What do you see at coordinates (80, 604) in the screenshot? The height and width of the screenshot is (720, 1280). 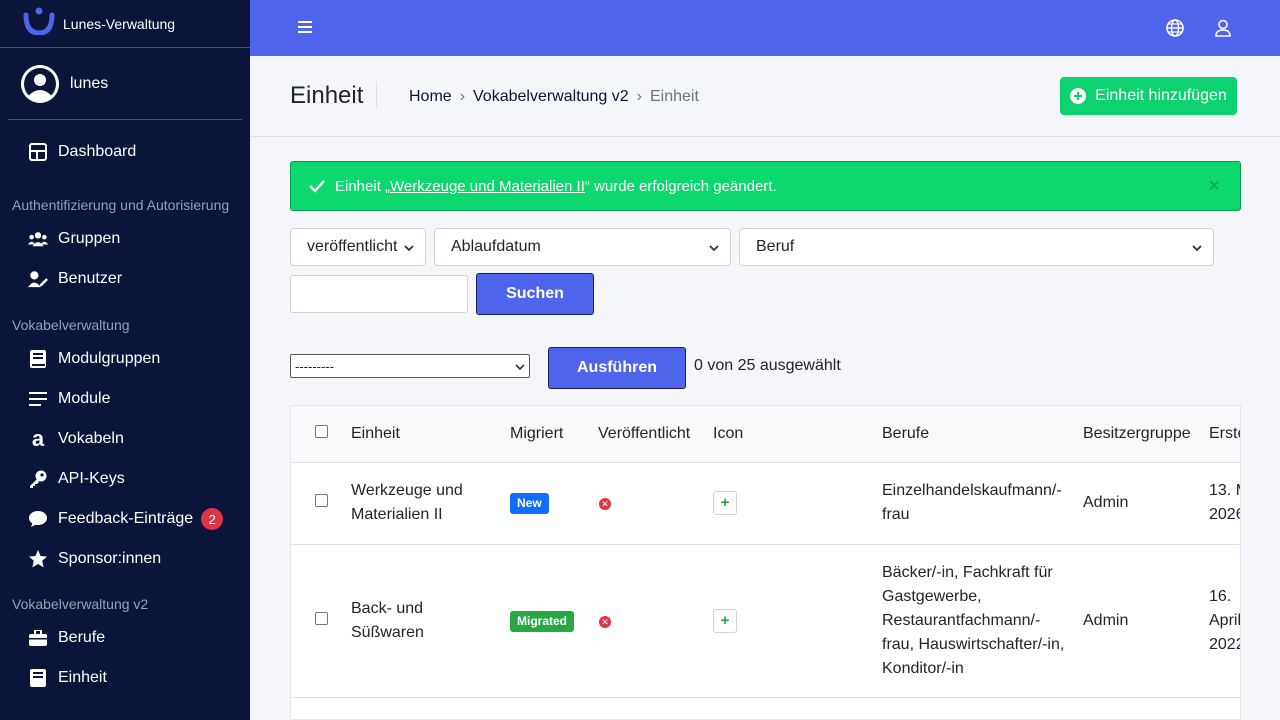 I see `sidebar-section-vocab-v2: Vokabelverwaltung v2` at bounding box center [80, 604].